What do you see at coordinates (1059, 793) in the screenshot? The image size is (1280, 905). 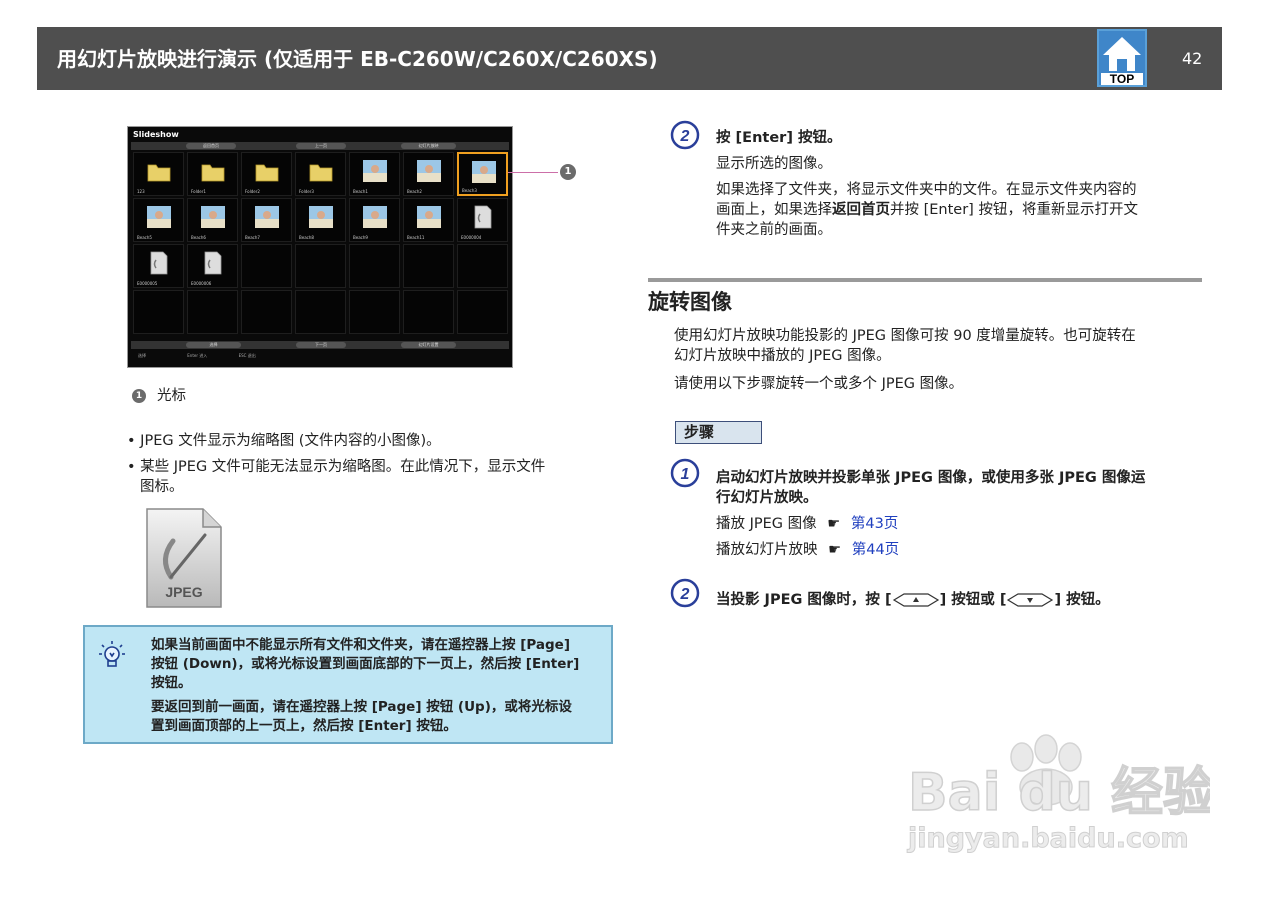 I see `watermark-brand: Bai du 经验` at bounding box center [1059, 793].